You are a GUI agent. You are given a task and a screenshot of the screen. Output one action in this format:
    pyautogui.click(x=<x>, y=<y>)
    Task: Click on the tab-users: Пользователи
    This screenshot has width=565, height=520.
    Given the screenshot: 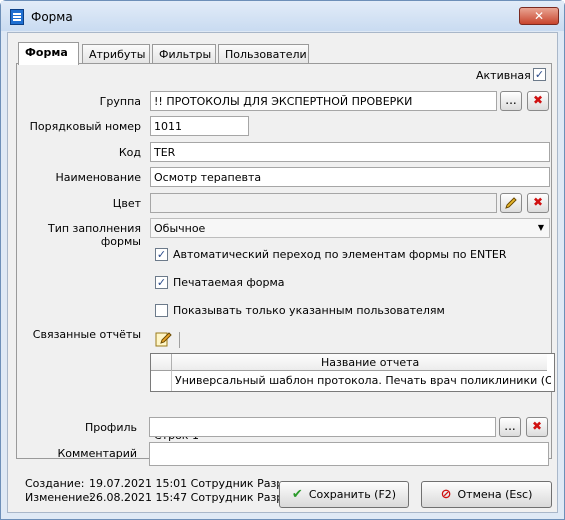 What is the action you would take?
    pyautogui.click(x=263, y=54)
    